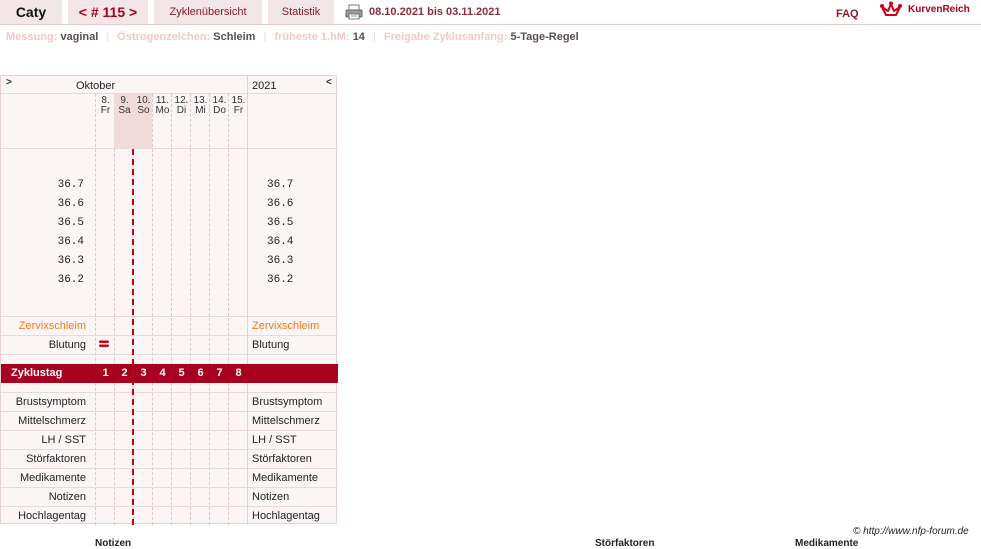  What do you see at coordinates (312, 37) in the screenshot?
I see `earliest-hm-label: früheste 1.hM:` at bounding box center [312, 37].